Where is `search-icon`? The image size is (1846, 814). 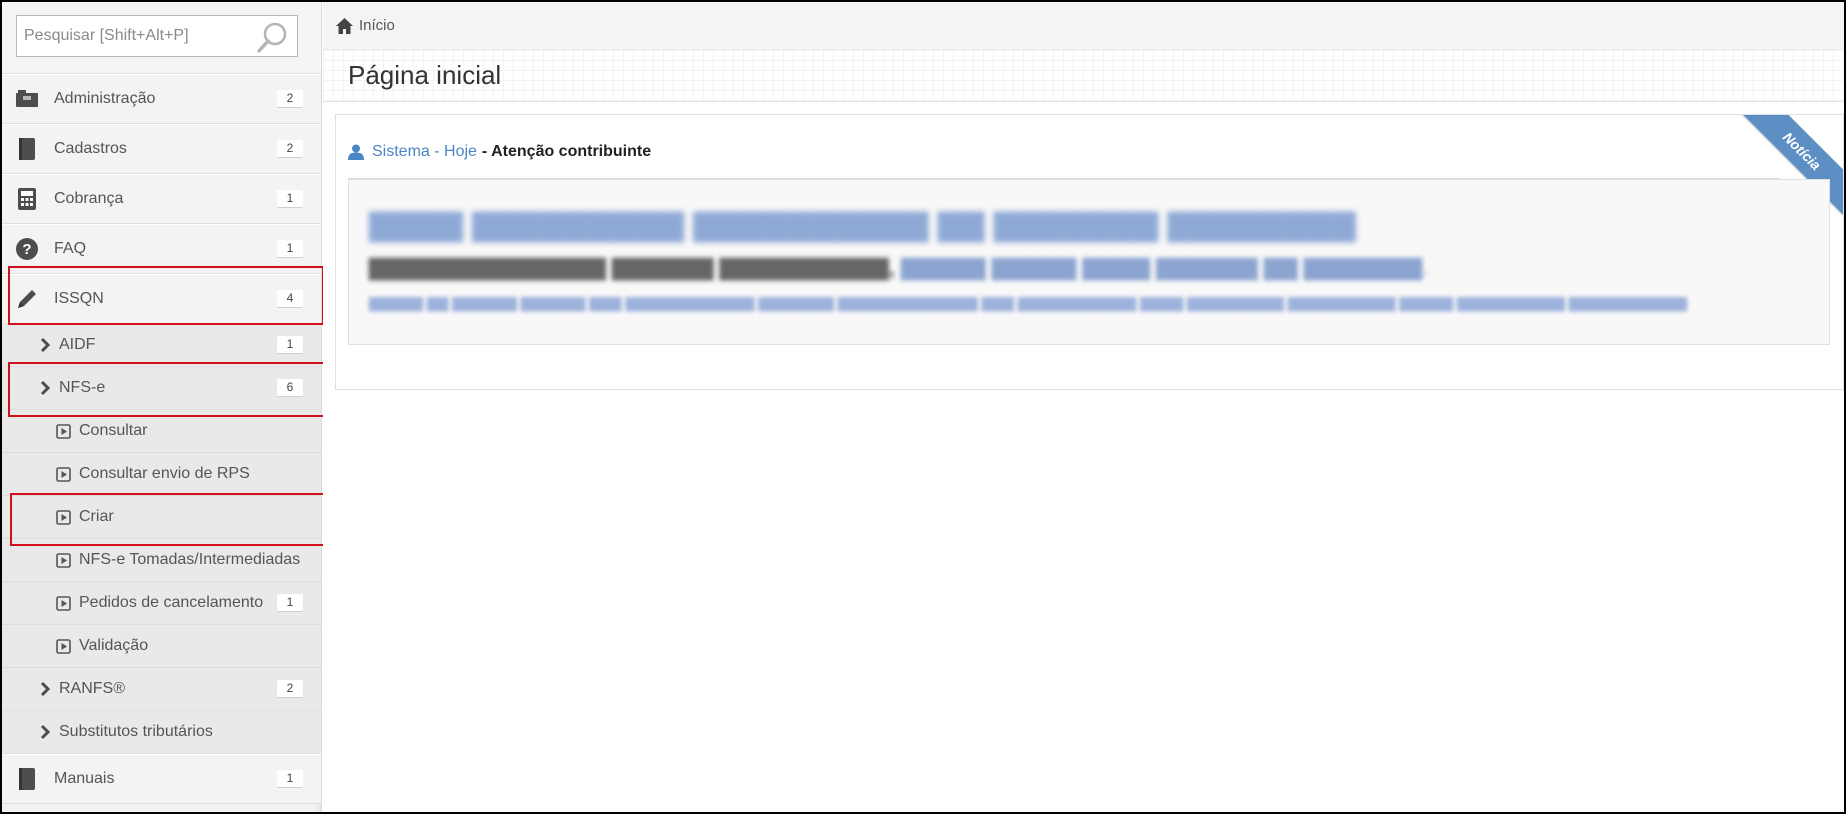
search-icon is located at coordinates (273, 37).